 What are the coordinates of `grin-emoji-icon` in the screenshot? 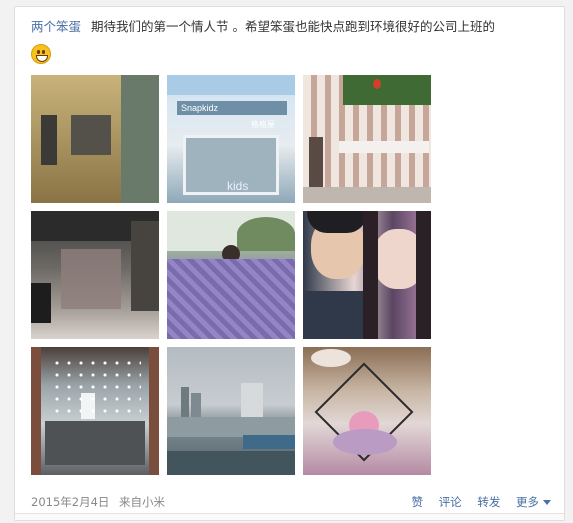 It's located at (41, 54).